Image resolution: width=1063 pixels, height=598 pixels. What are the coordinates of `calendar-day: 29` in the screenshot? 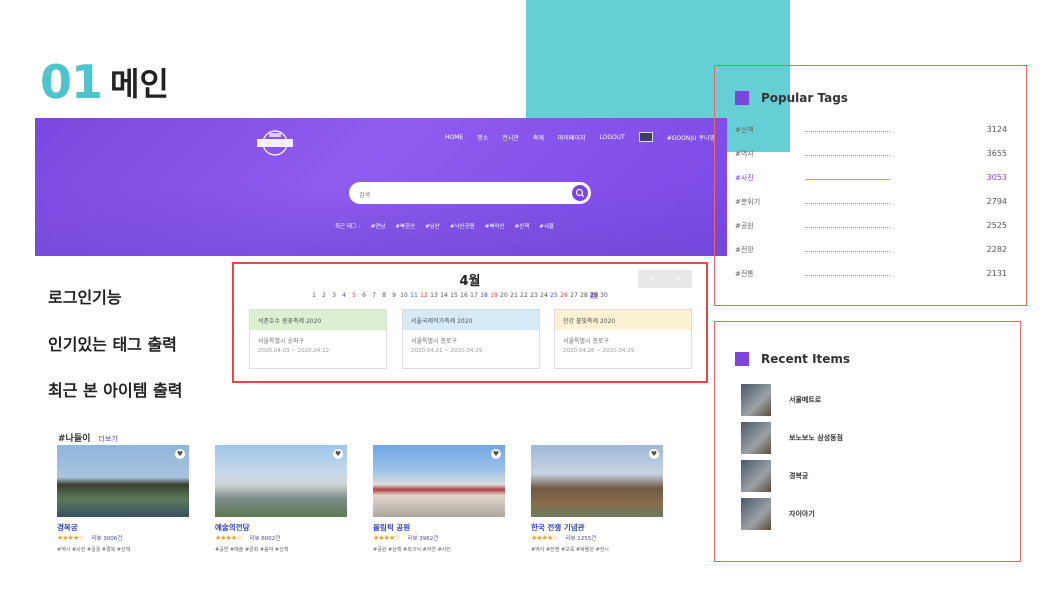 It's located at (594, 295).